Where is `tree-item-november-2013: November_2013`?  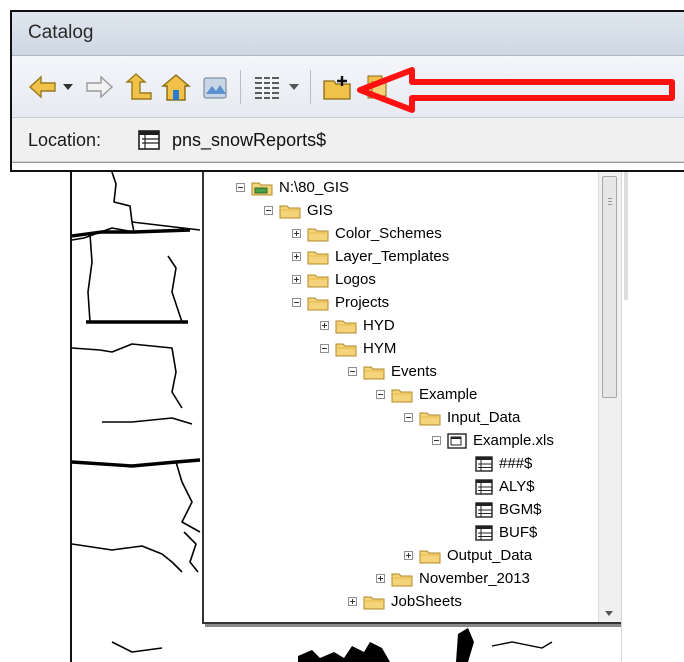
tree-item-november-2013: November_2013 is located at coordinates (453, 578).